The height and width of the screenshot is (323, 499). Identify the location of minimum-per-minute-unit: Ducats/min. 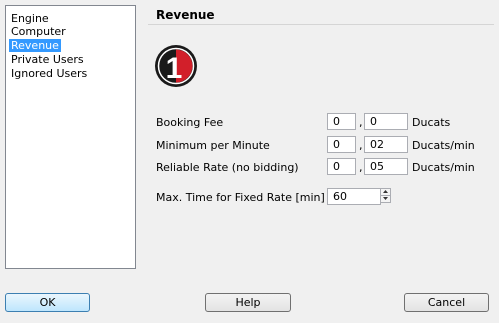
(443, 145).